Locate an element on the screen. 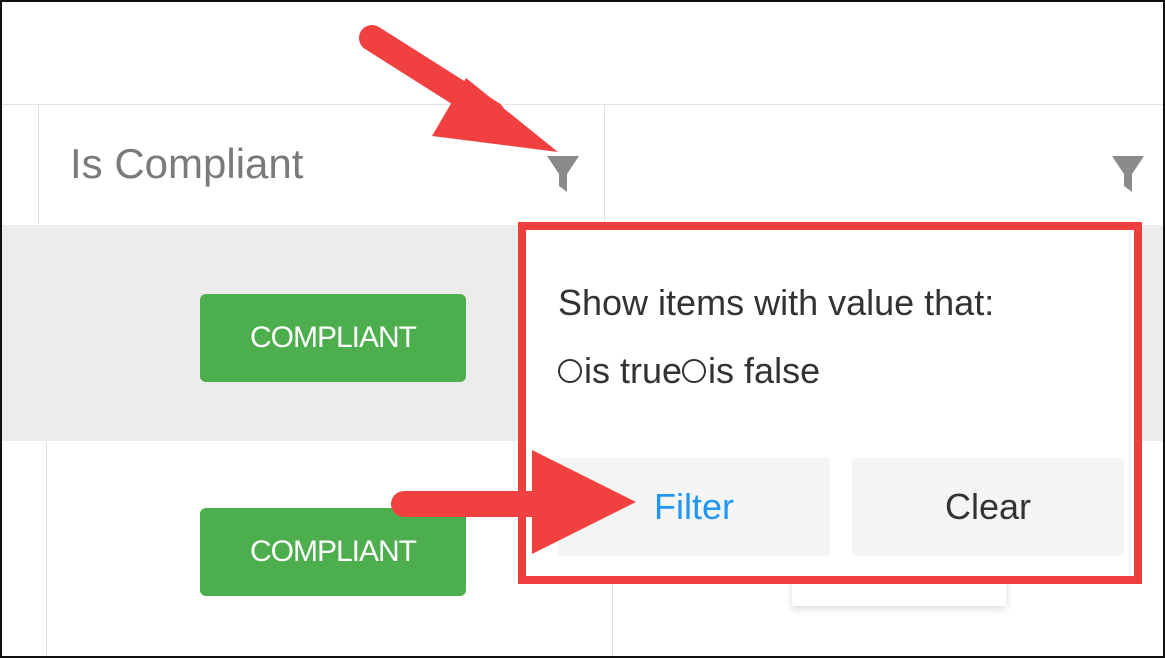 The height and width of the screenshot is (658, 1165). column-header-is-compliant: Is Compliant is located at coordinates (186, 164).